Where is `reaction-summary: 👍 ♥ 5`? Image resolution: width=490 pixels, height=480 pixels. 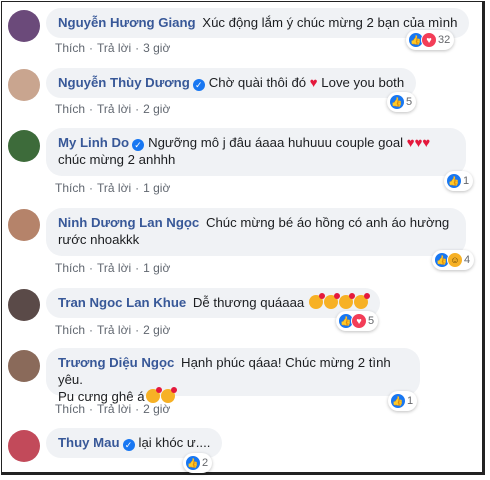
reaction-summary: 👍 ♥ 5 is located at coordinates (357, 321).